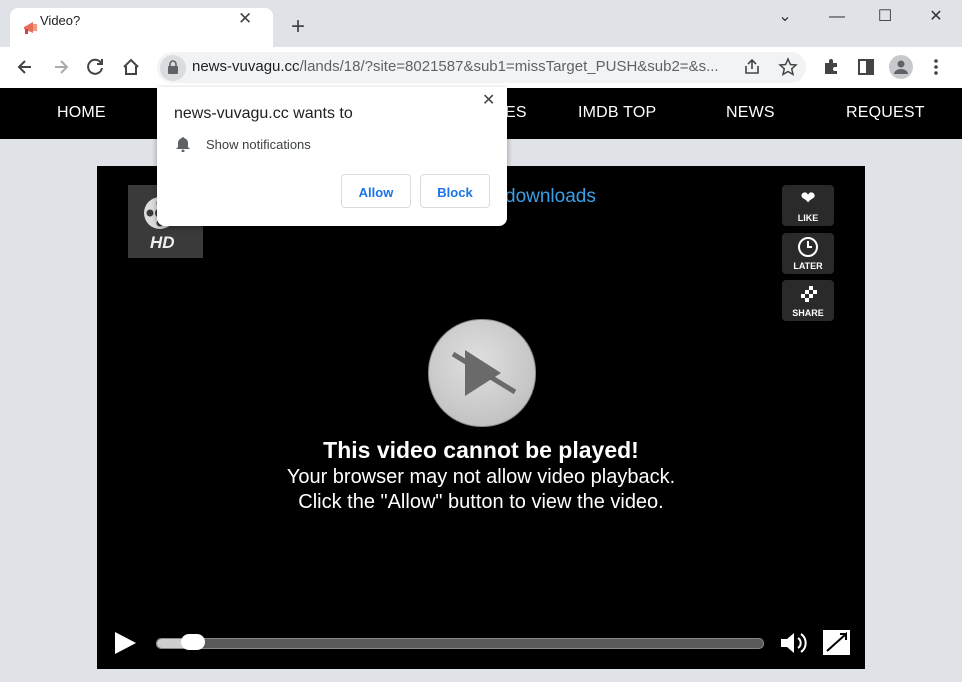 The height and width of the screenshot is (682, 962). Describe the element at coordinates (752, 67) in the screenshot. I see `share-icon` at that location.